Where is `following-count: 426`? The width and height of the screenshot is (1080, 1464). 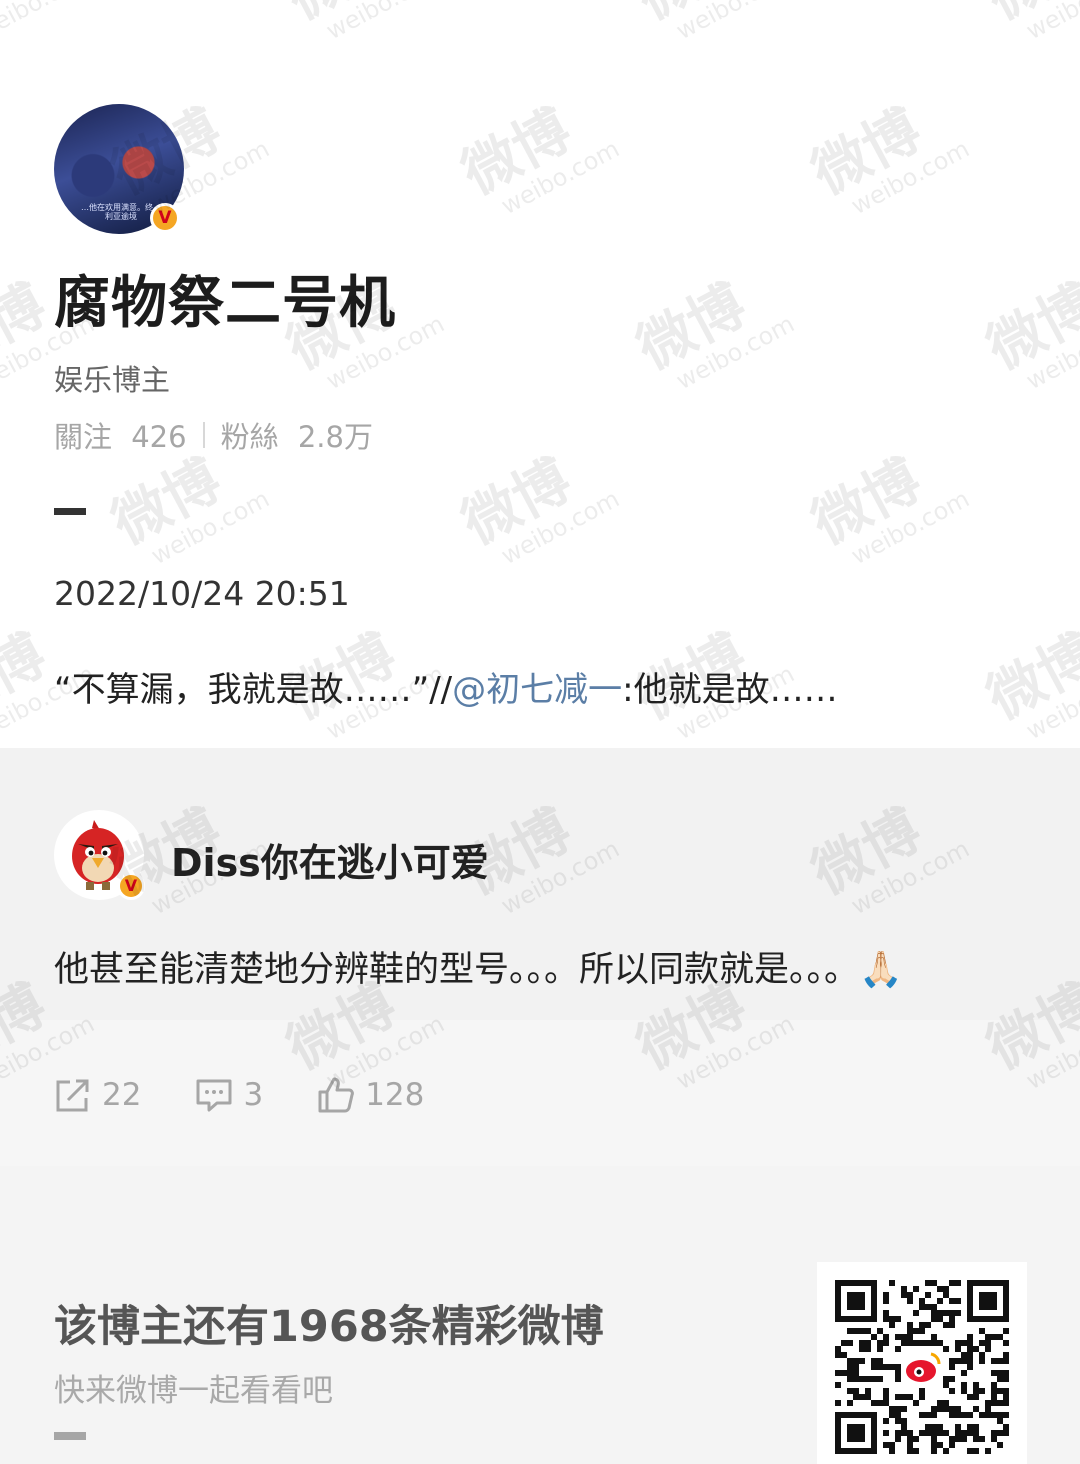
following-count: 426 is located at coordinates (159, 437).